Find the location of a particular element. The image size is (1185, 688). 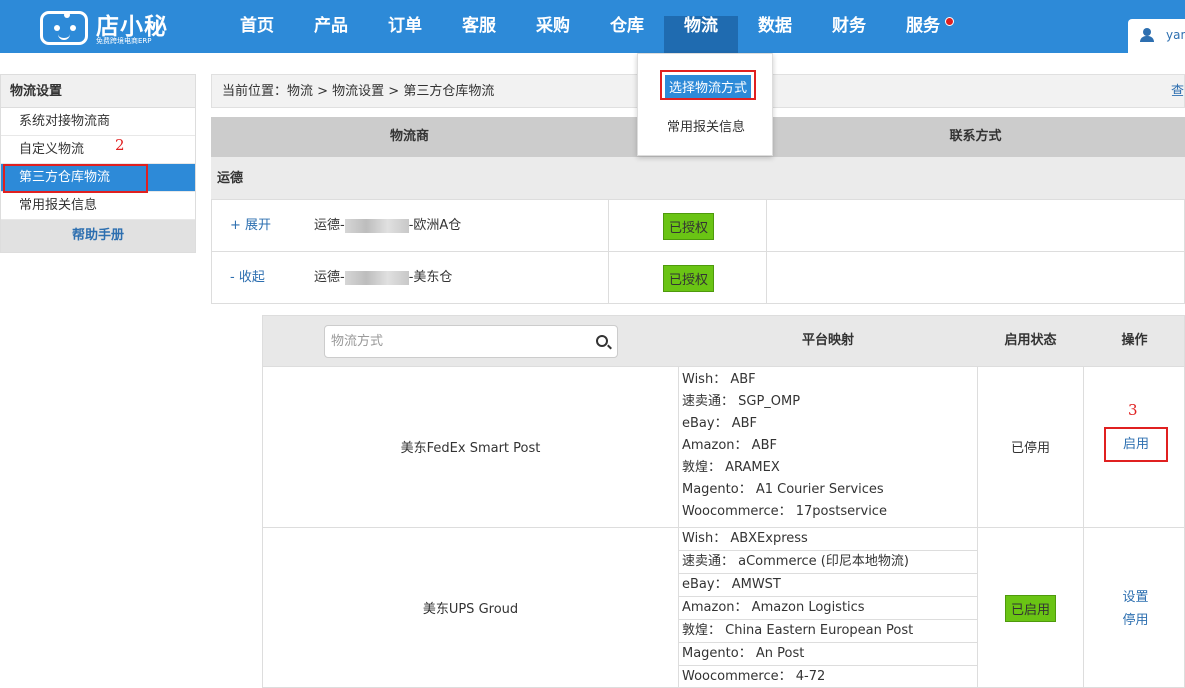

nav-data: 数据 is located at coordinates (775, 26).